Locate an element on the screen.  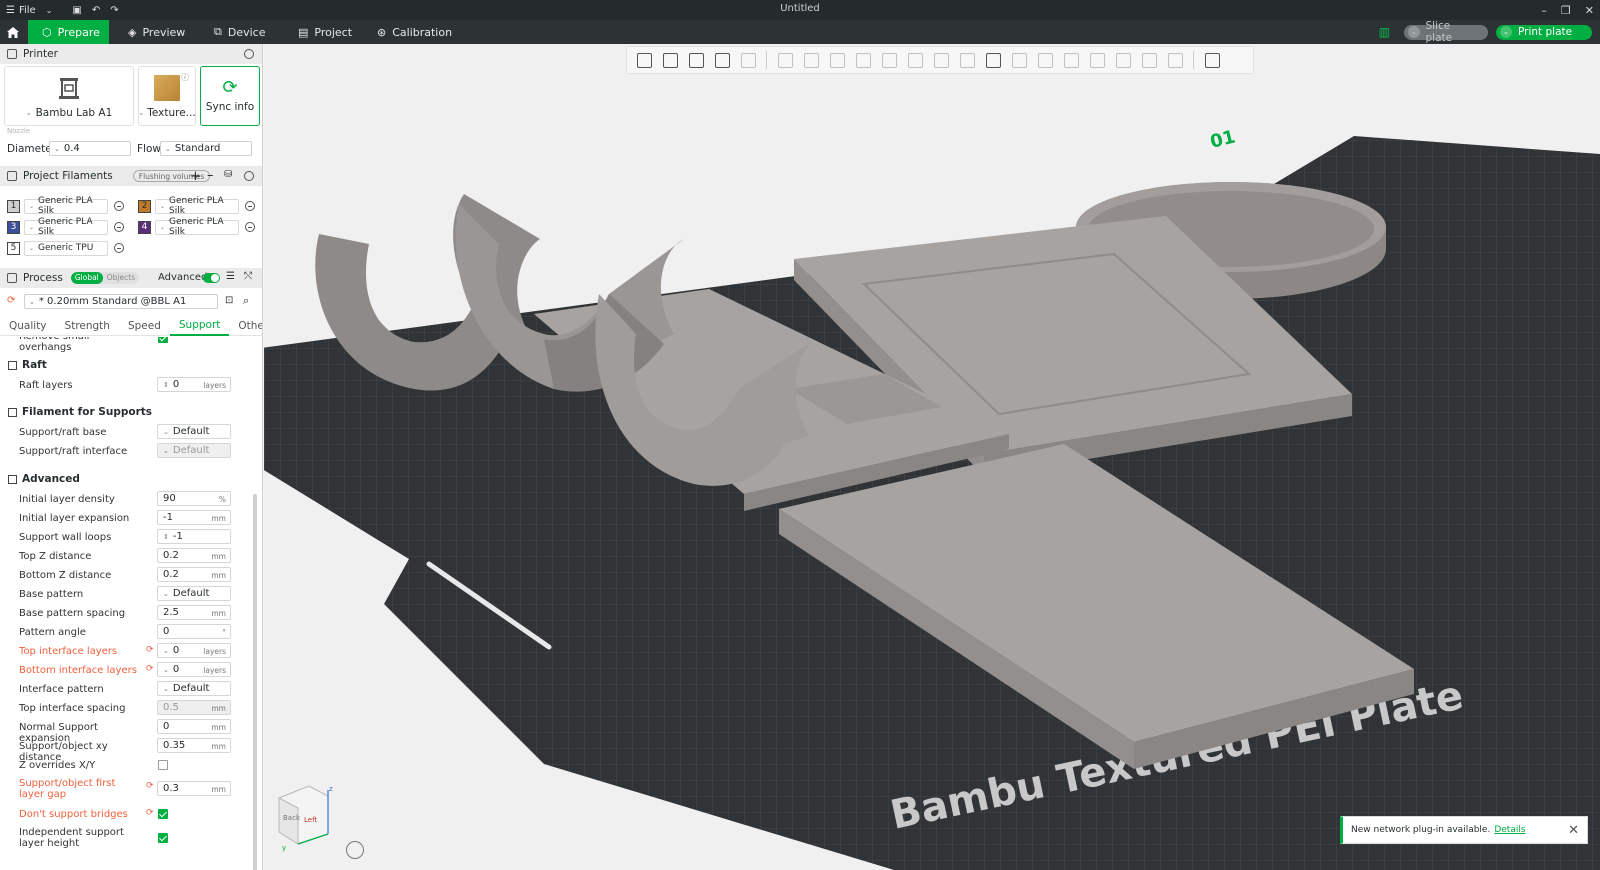
advanced-toggle is located at coordinates (211, 278).